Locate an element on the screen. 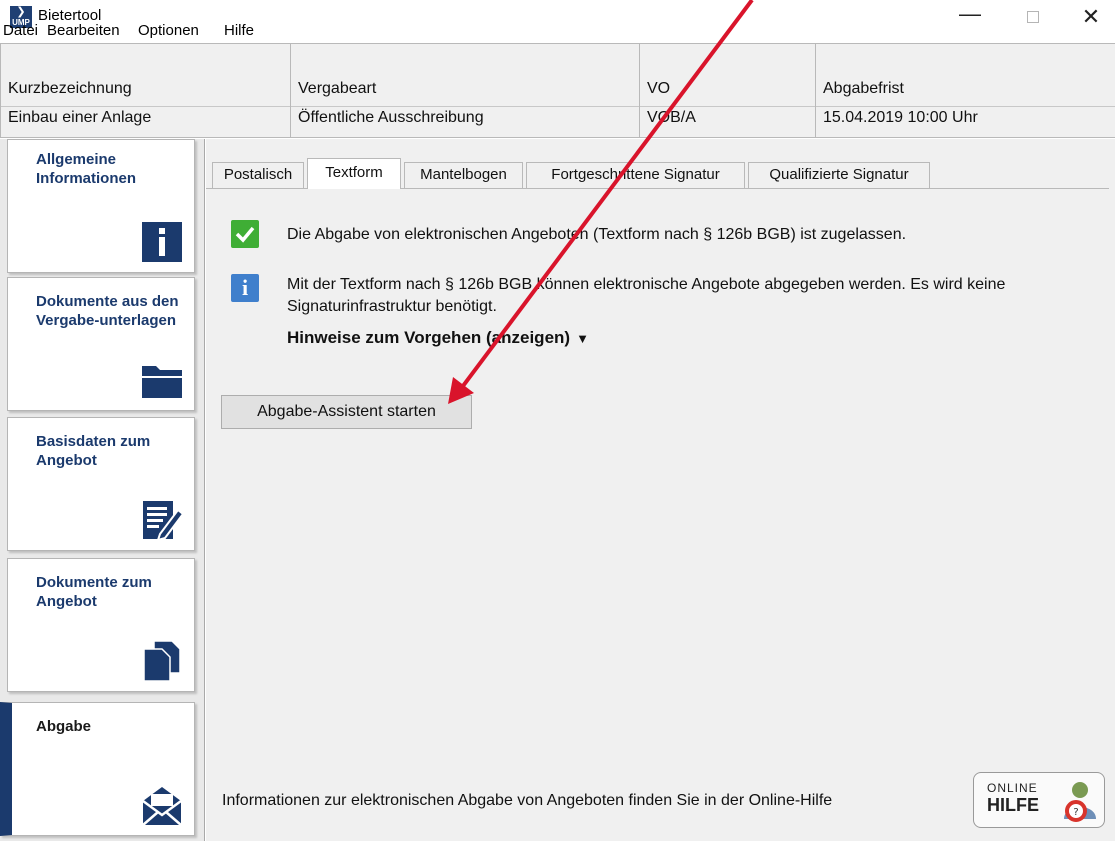 The image size is (1115, 841). tab-fortgeschrittene-signatur: Fortgeschrittene Signatur is located at coordinates (635, 175).